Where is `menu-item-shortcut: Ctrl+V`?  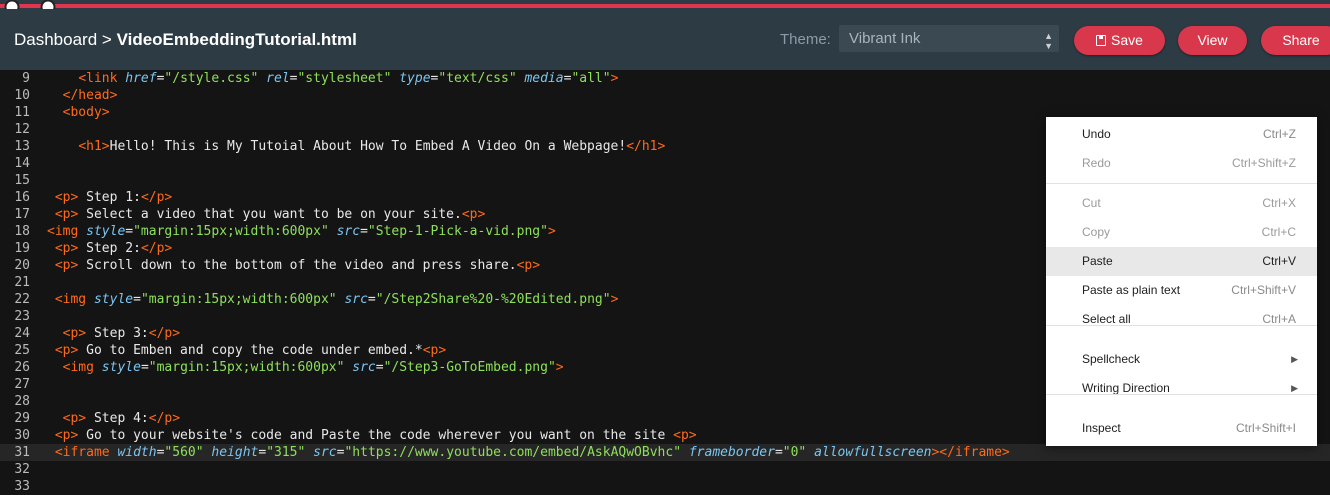 menu-item-shortcut: Ctrl+V is located at coordinates (1279, 261).